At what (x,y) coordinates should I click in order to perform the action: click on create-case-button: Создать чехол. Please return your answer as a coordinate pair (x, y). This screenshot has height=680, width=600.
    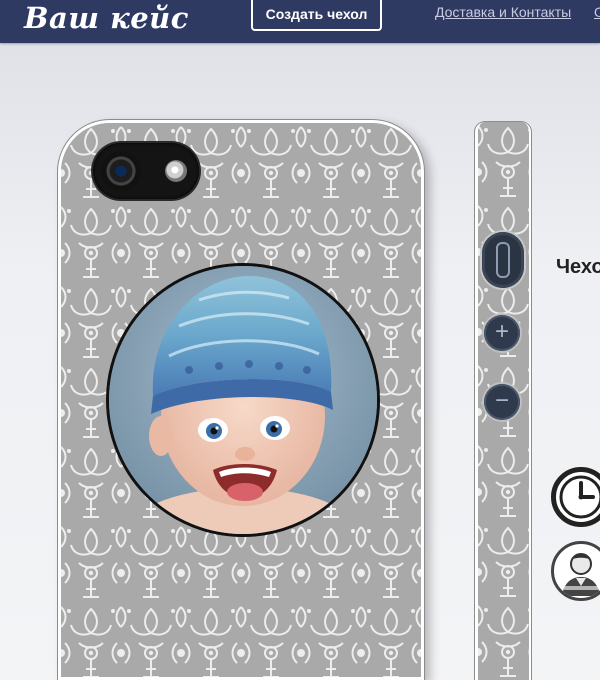
    Looking at the image, I should click on (316, 15).